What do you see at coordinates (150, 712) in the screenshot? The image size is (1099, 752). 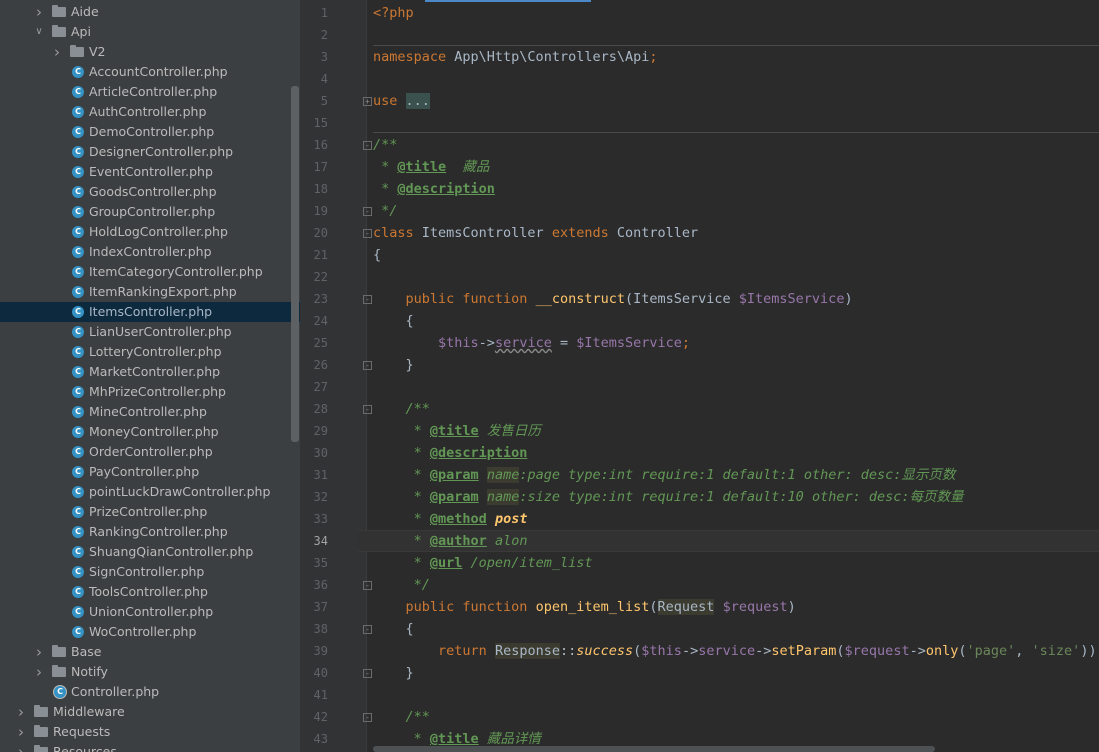 I see `tree-folder: › Middleware` at bounding box center [150, 712].